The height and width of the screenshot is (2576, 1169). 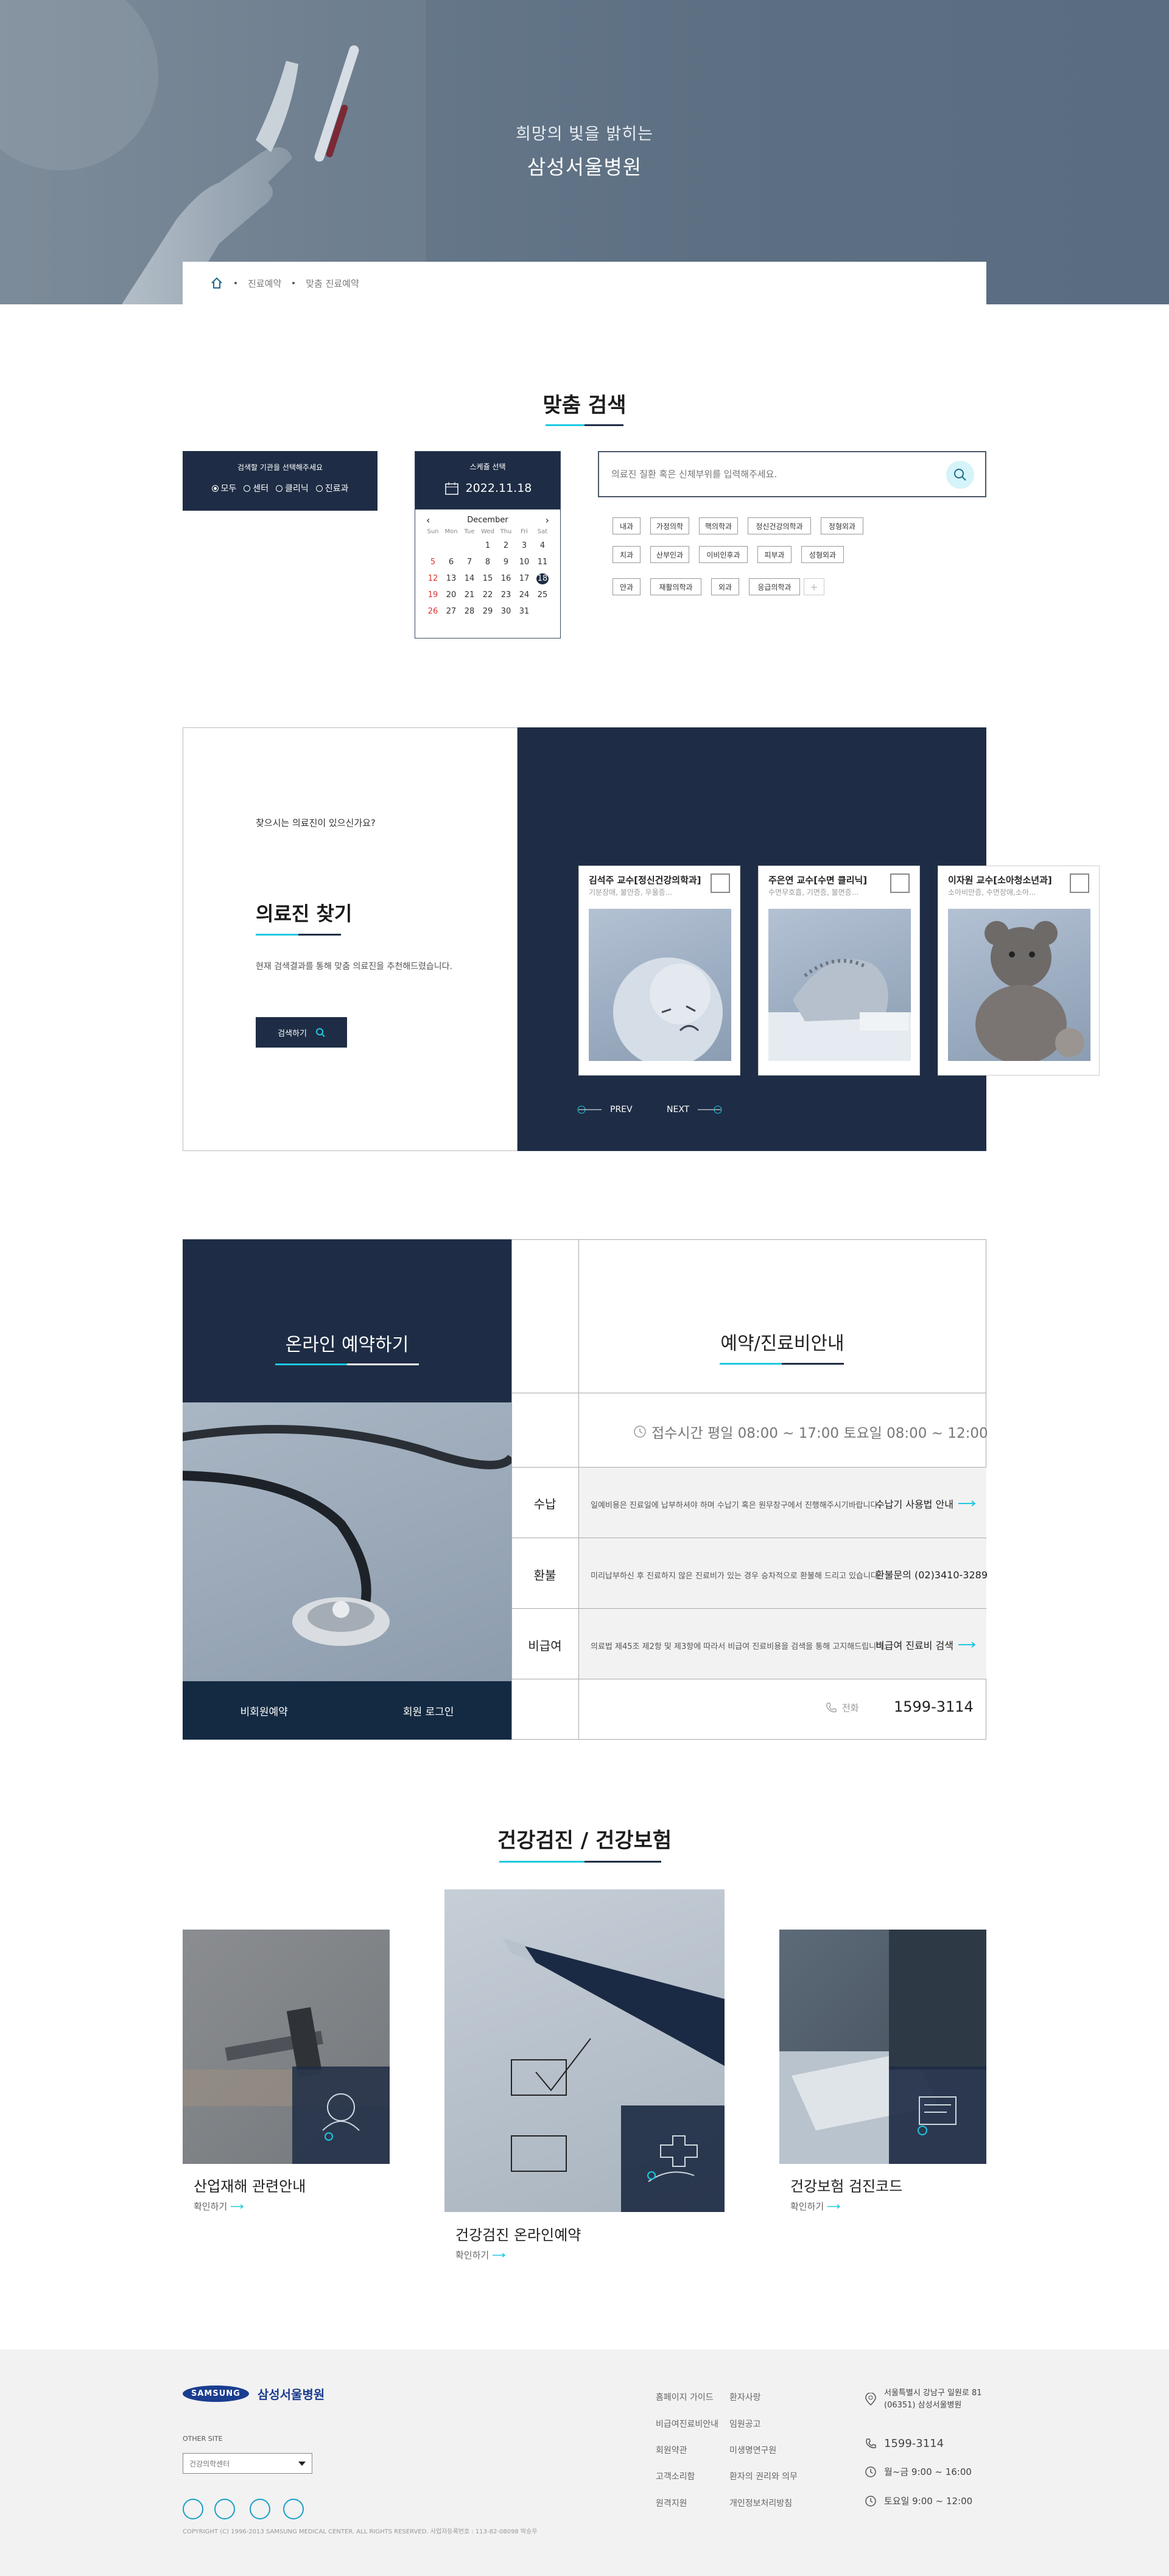 I want to click on industrial-accident-image, so click(x=286, y=2047).